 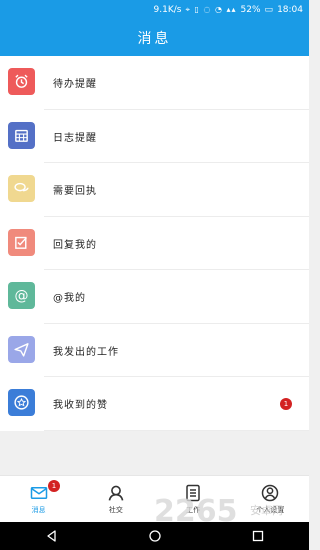 I want to click on status-bar: 9.1K/s ⌖ ▯ ◌ ◔ ▴▴ 52% ▭ 18:04, so click(x=154, y=9).